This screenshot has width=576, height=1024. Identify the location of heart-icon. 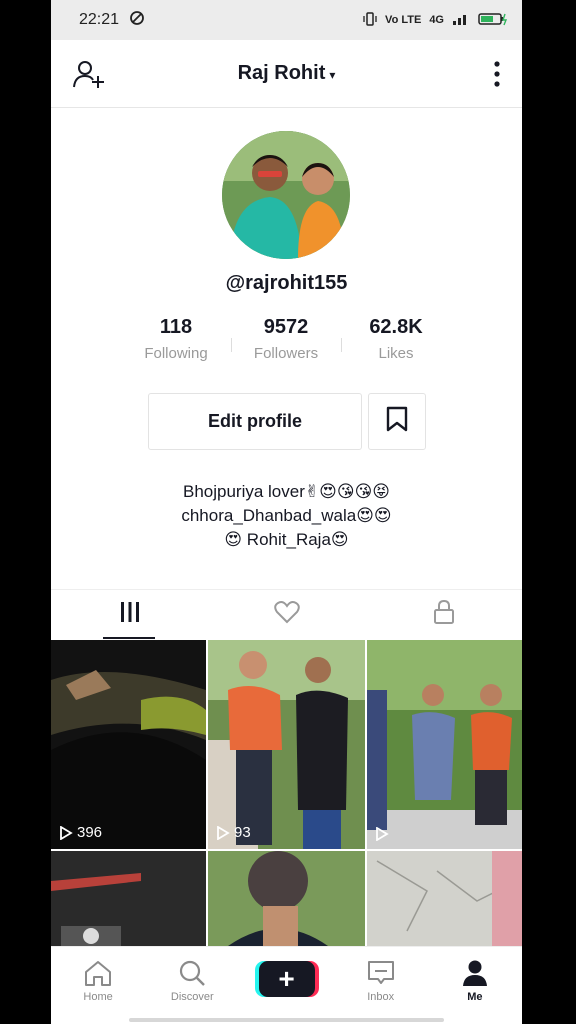
(286, 614).